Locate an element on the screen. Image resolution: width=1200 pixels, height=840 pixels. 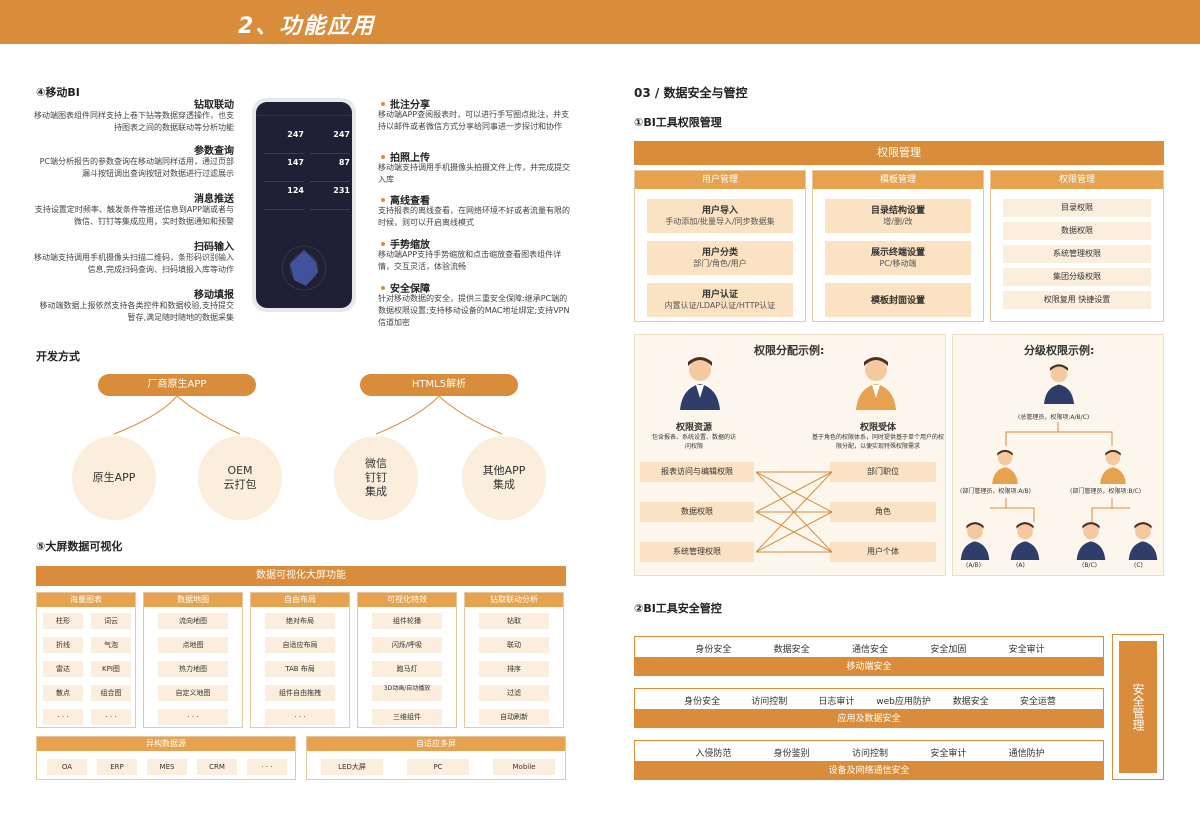
screens-header: 自适应多屏 is located at coordinates (436, 744).